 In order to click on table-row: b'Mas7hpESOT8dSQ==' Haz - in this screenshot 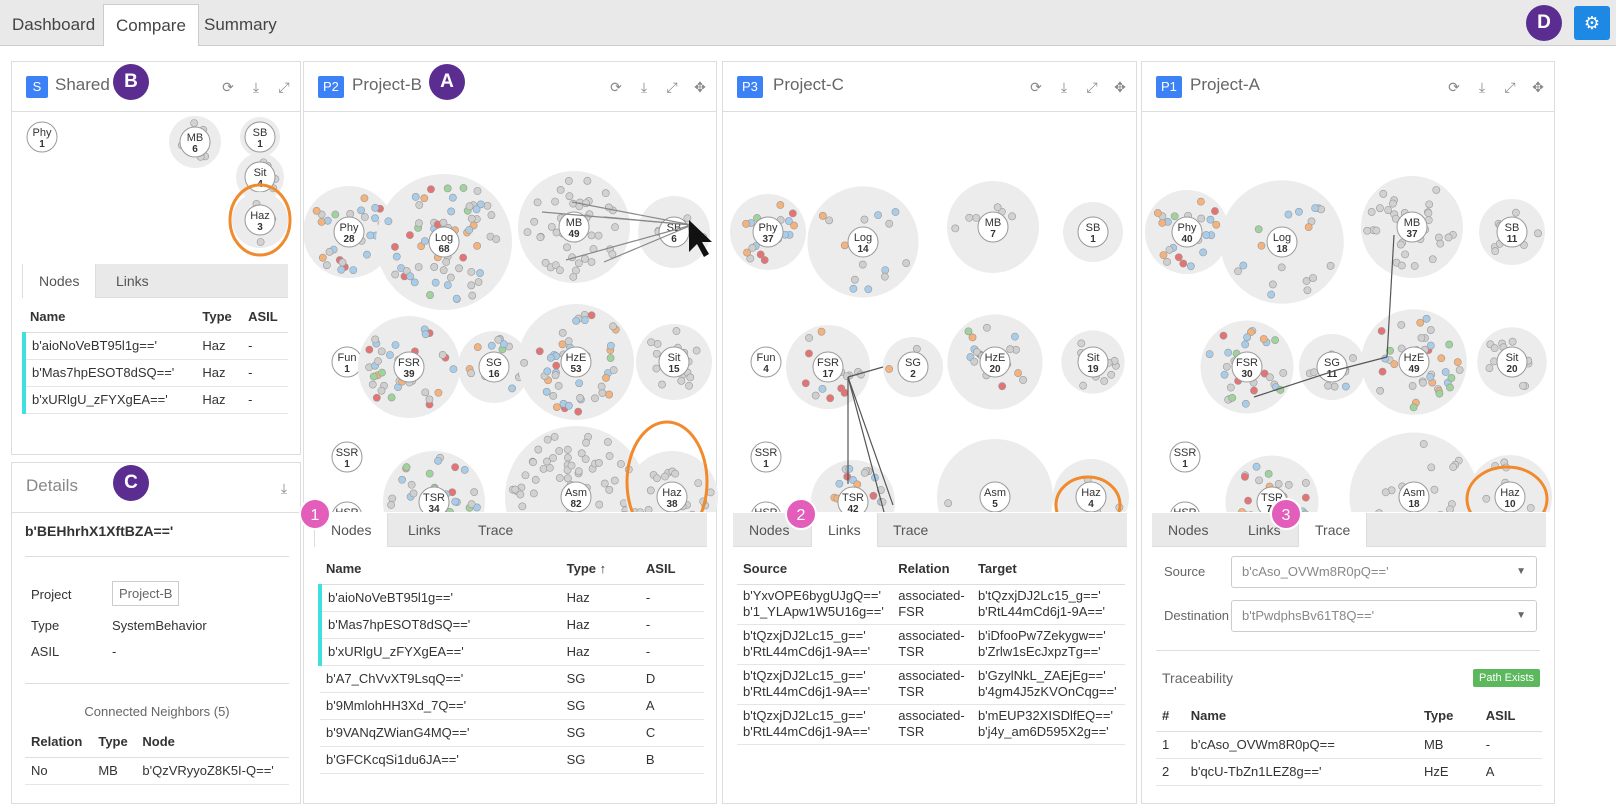, I will do `click(511, 625)`.